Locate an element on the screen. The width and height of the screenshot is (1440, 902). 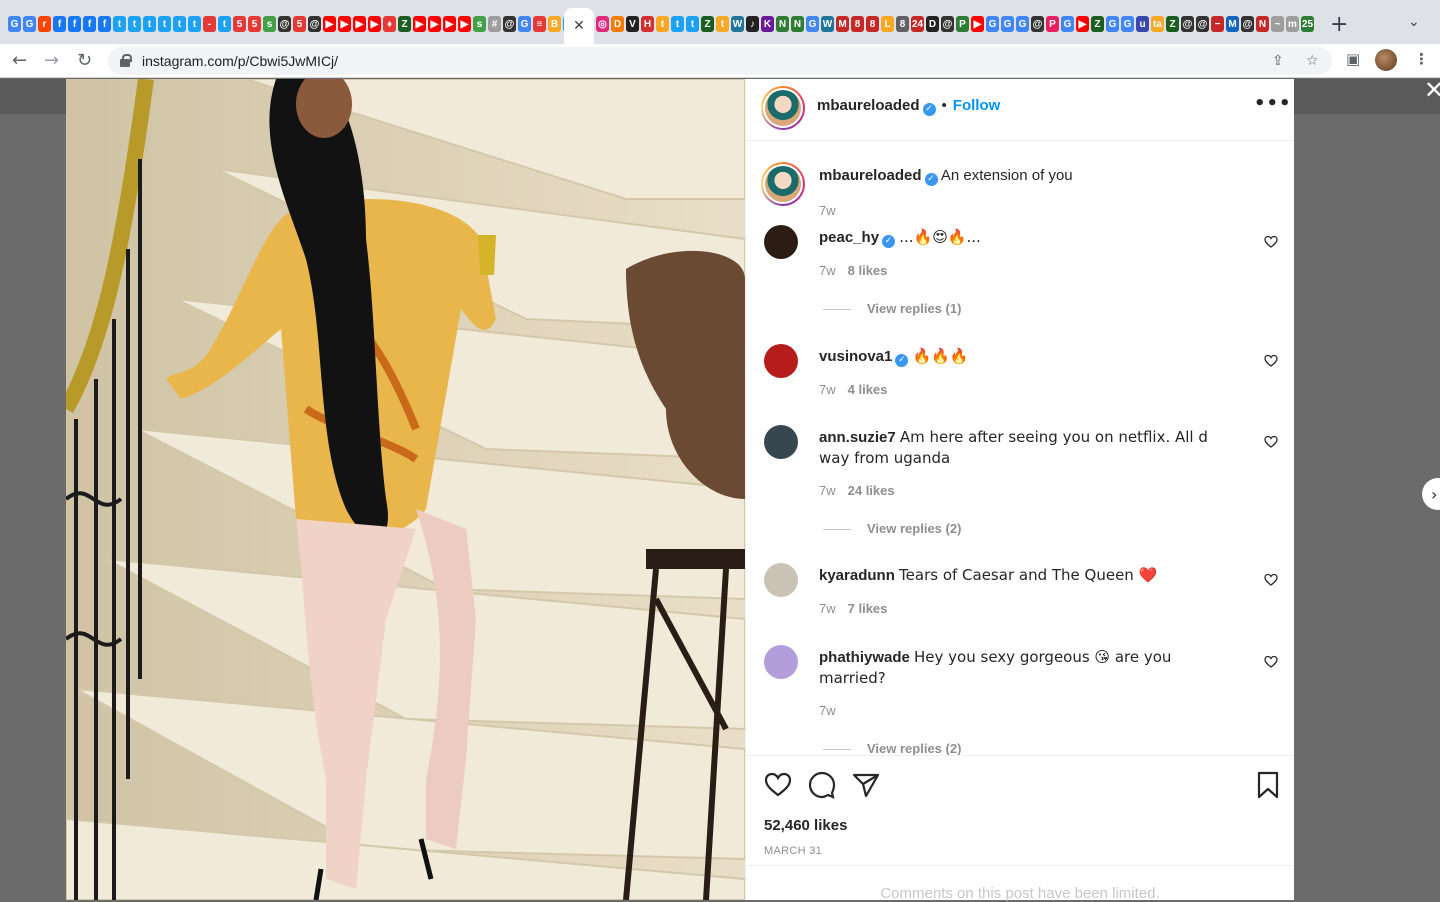
site-icon: B is located at coordinates (554, 24).